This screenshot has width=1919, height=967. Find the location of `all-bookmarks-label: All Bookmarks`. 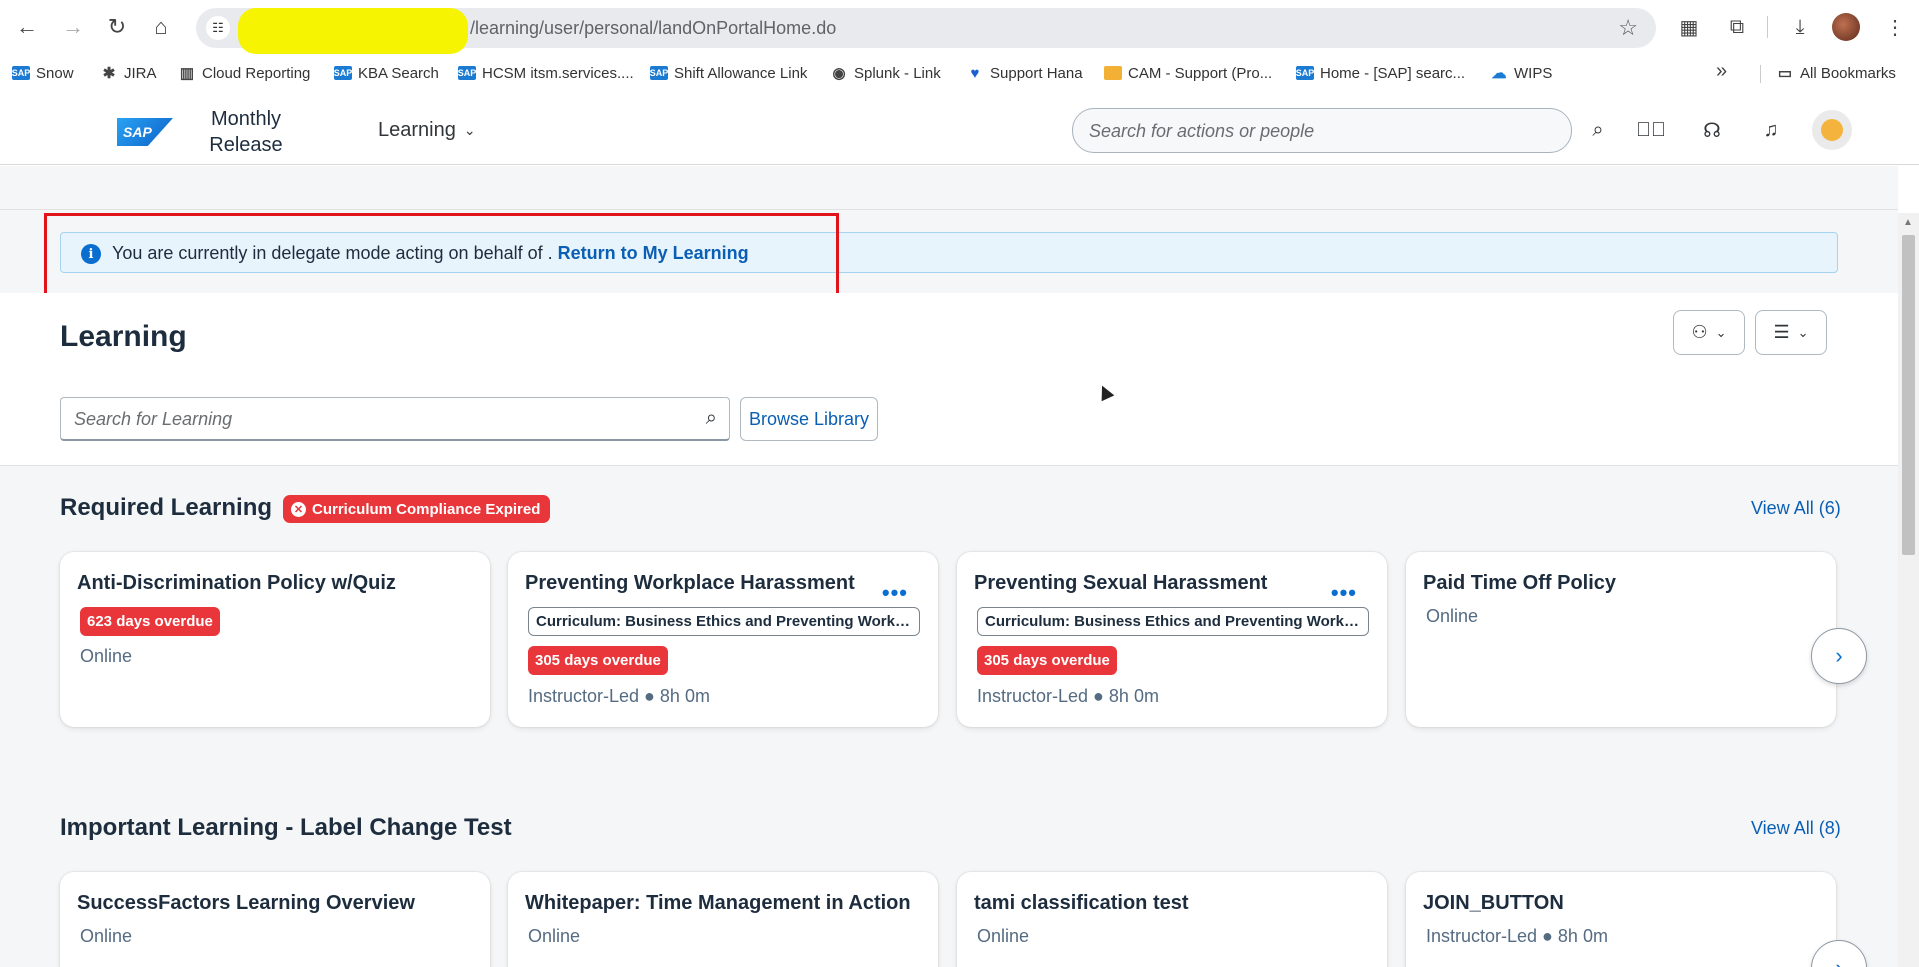

all-bookmarks-label: All Bookmarks is located at coordinates (1848, 73).